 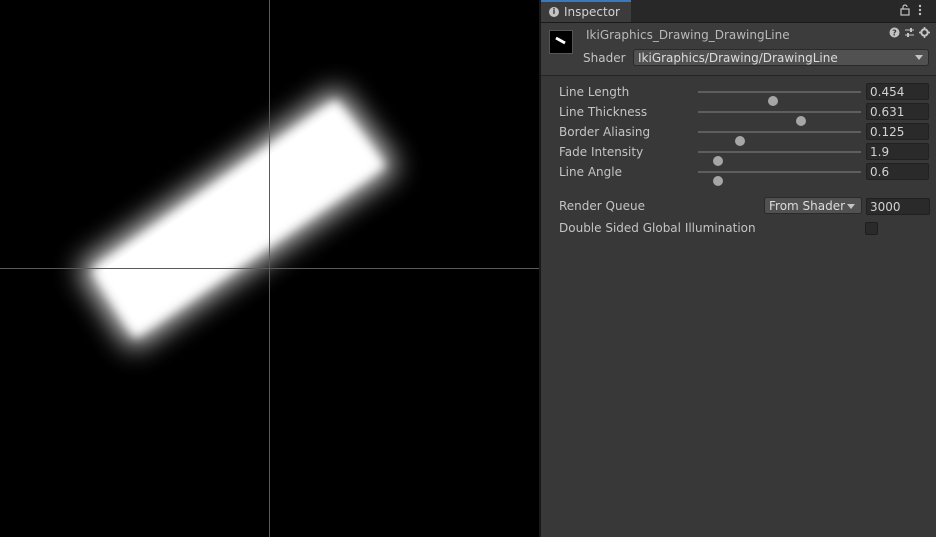 I want to click on double-sided-gi-checkbox, so click(x=871, y=228).